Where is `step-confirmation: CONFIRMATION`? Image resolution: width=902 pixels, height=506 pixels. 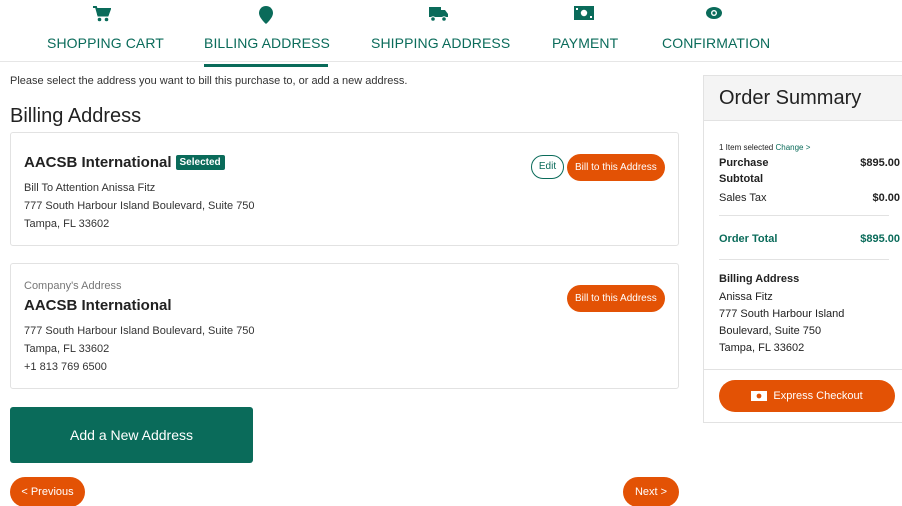 step-confirmation: CONFIRMATION is located at coordinates (716, 28).